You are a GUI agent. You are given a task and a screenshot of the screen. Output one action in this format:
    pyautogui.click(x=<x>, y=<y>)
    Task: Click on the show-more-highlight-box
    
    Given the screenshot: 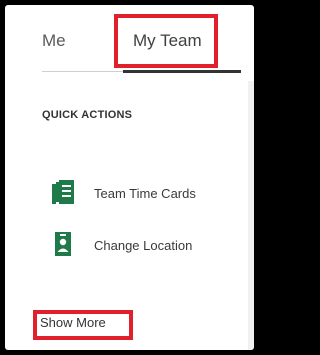 What is the action you would take?
    pyautogui.click(x=83, y=325)
    